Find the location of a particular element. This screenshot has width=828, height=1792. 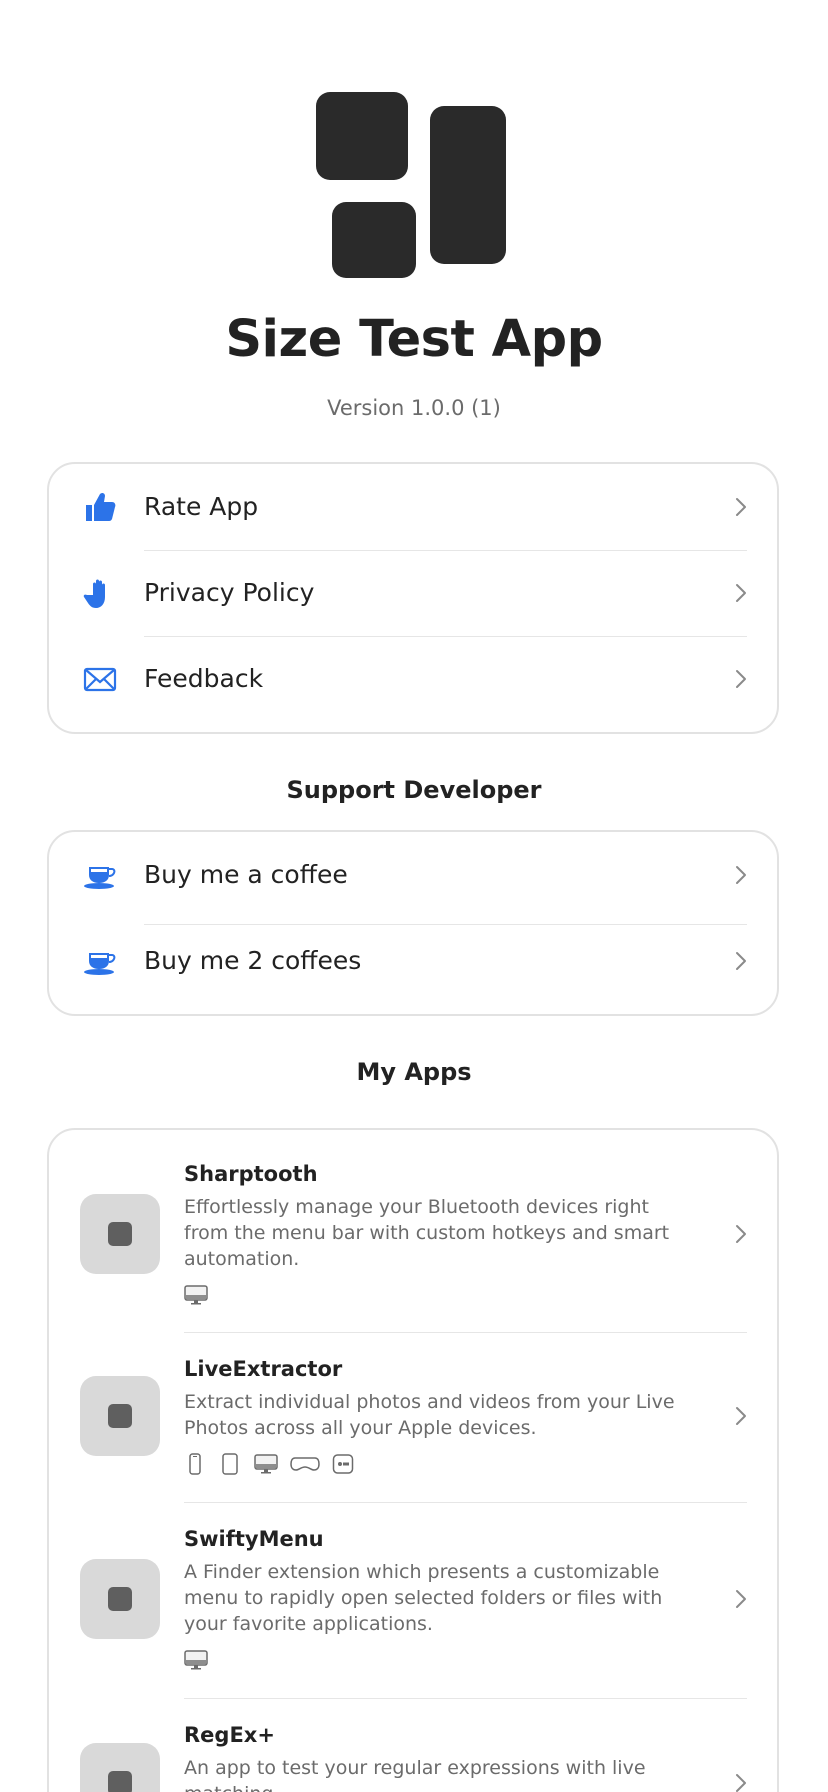

vision-pro-icon is located at coordinates (305, 1464).